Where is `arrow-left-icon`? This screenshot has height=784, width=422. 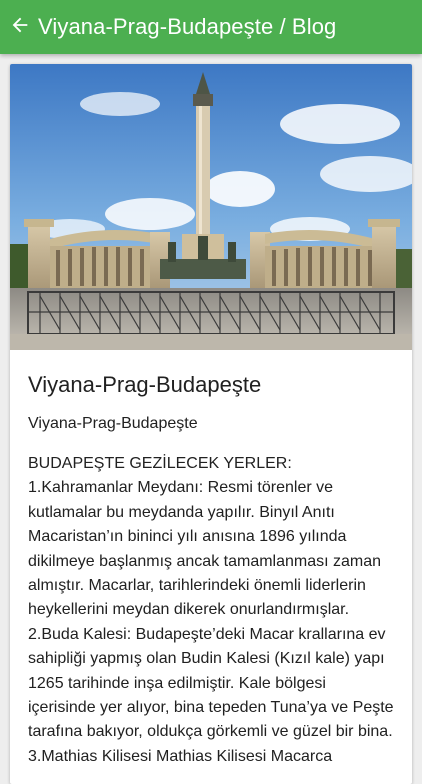 arrow-left-icon is located at coordinates (20, 27).